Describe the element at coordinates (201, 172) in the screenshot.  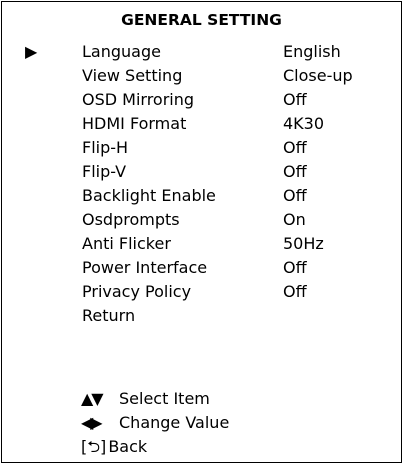
I see `menu-item-flip-v: Flip-V Off` at that location.